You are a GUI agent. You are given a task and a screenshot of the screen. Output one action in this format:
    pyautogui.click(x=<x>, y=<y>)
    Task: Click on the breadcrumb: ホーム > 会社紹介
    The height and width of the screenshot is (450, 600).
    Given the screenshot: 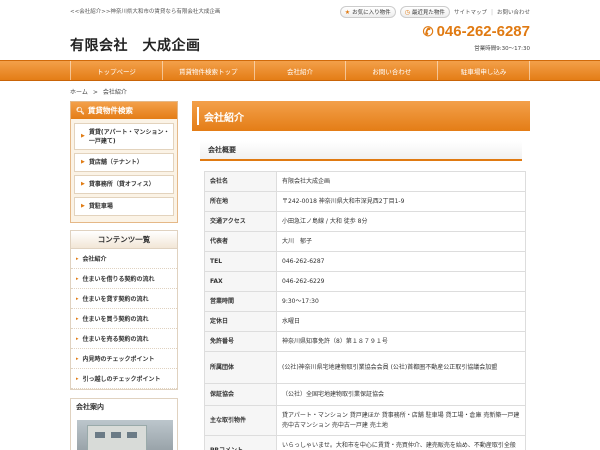 What is the action you would take?
    pyautogui.click(x=98, y=91)
    